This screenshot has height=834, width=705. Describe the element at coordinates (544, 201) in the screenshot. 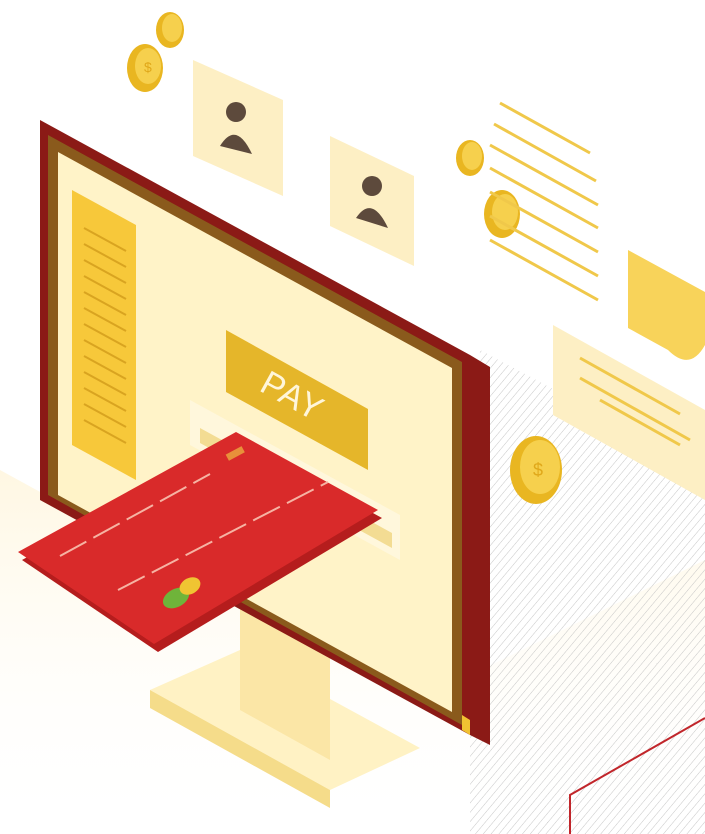

I see `document-lines-icon` at that location.